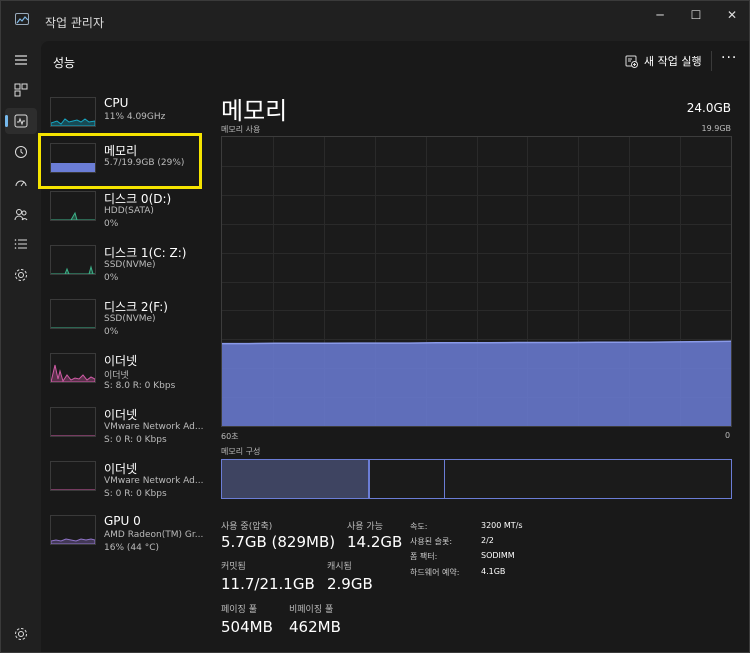 This screenshot has height=653, width=750. What do you see at coordinates (138, 199) in the screenshot?
I see `sidebar-item-name: 디스크 0(D:)` at bounding box center [138, 199].